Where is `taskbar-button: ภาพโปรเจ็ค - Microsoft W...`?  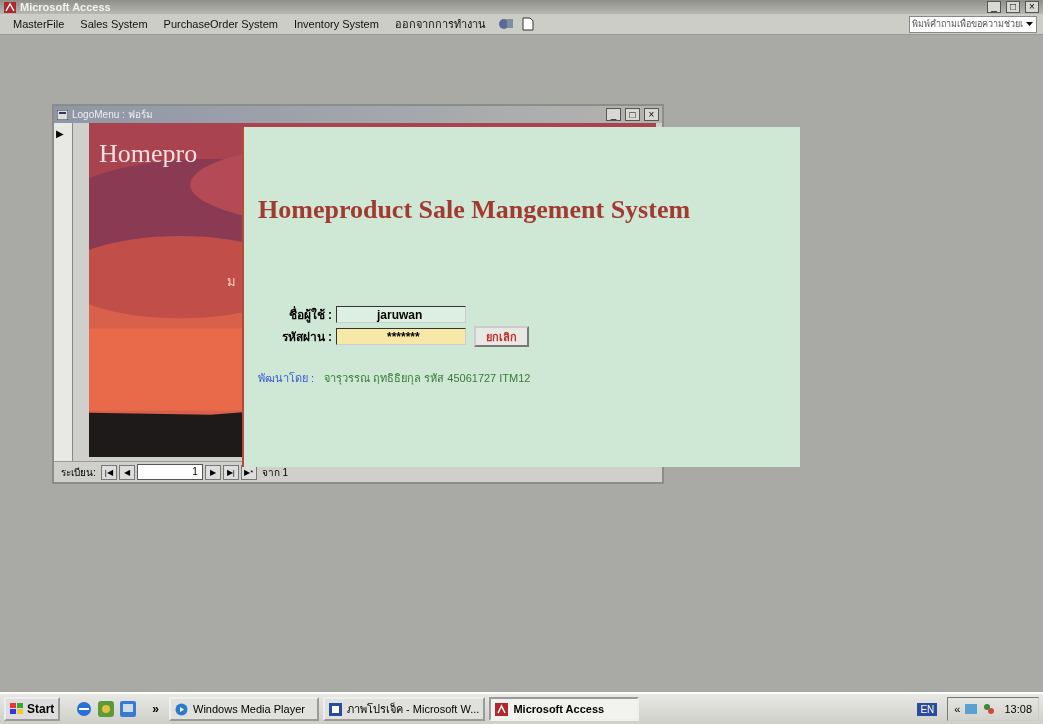
taskbar-button: ภาพโปรเจ็ค - Microsoft W... is located at coordinates (404, 709).